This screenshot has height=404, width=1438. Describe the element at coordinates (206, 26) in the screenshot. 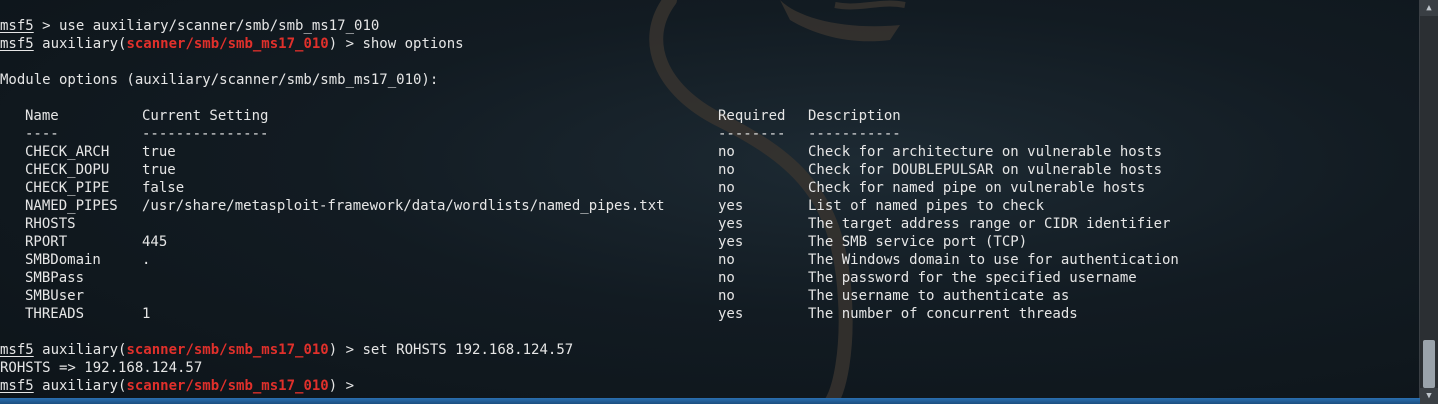

I see `command-use: > use auxiliary/scanner/smb/smb_ms17_010` at that location.